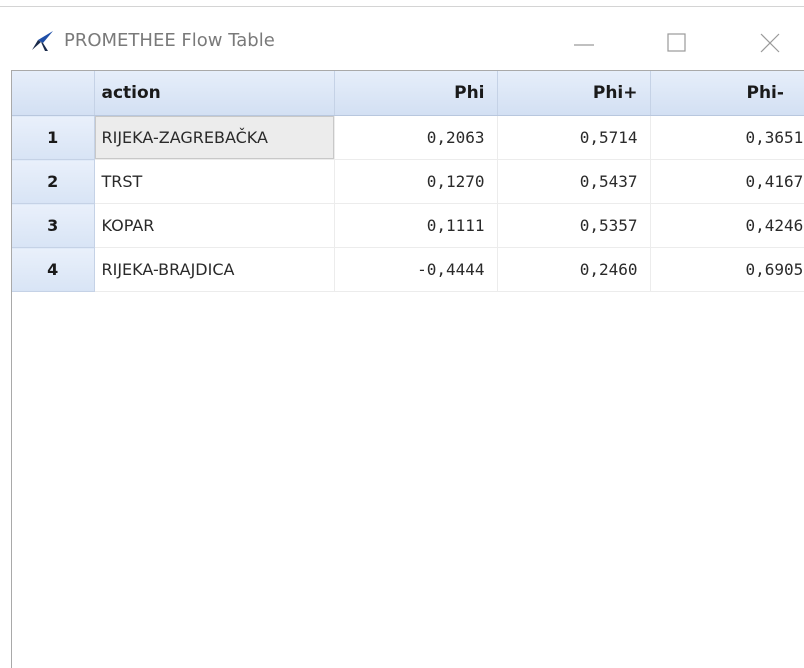 This screenshot has width=804, height=668. What do you see at coordinates (416, 269) in the screenshot?
I see `phi-cell: -0,4444` at bounding box center [416, 269].